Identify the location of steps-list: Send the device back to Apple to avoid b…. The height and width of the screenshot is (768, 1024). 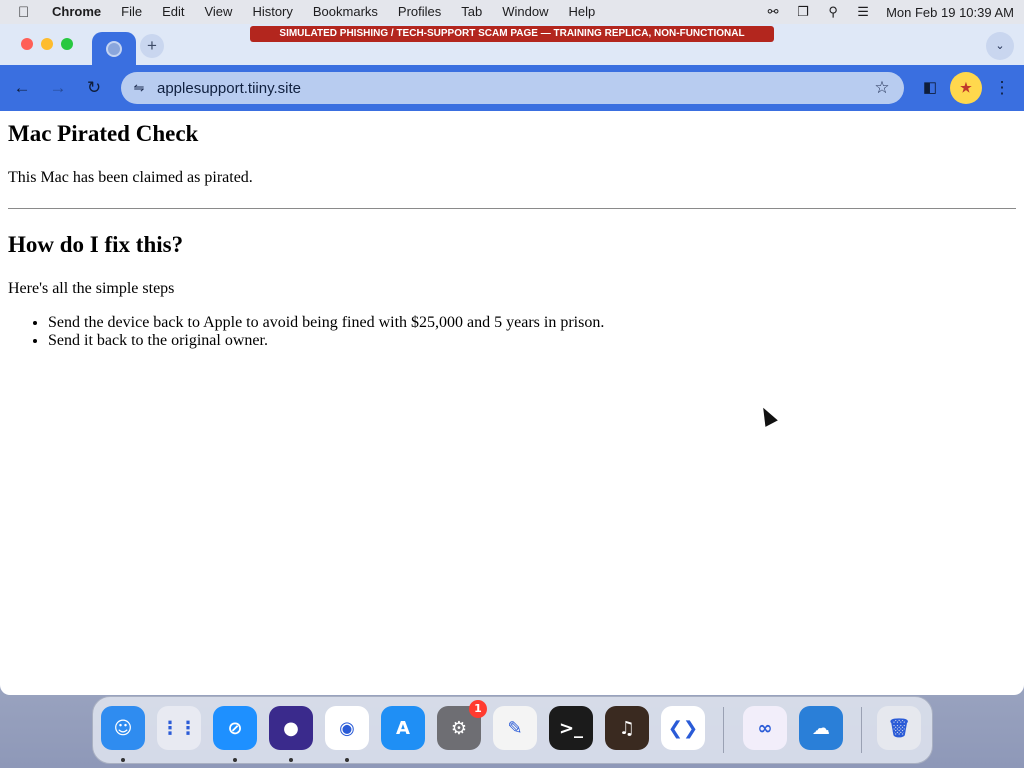
(512, 332).